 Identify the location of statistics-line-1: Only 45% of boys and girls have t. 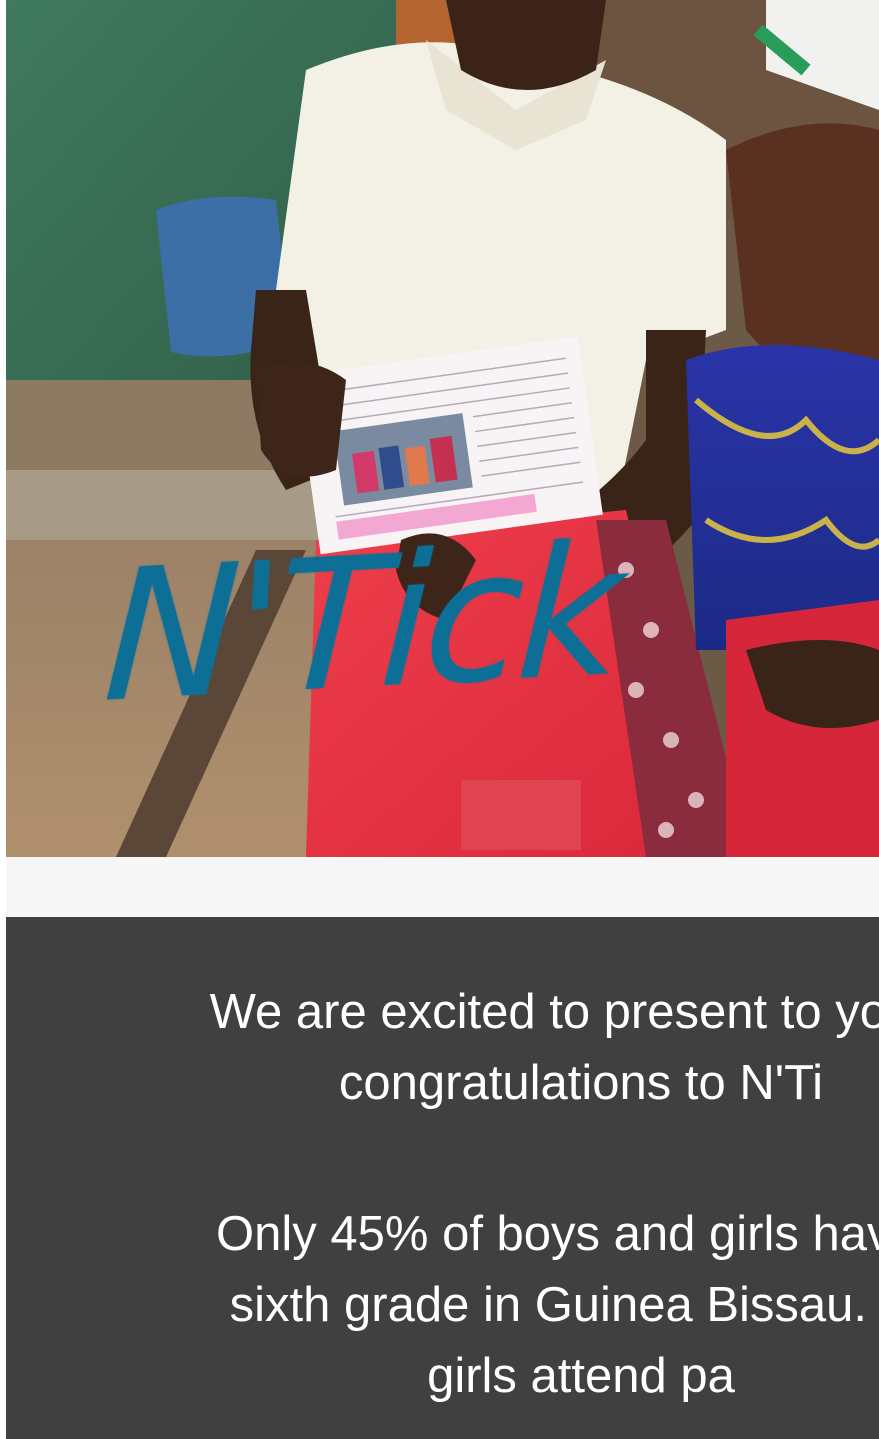
(547, 1234).